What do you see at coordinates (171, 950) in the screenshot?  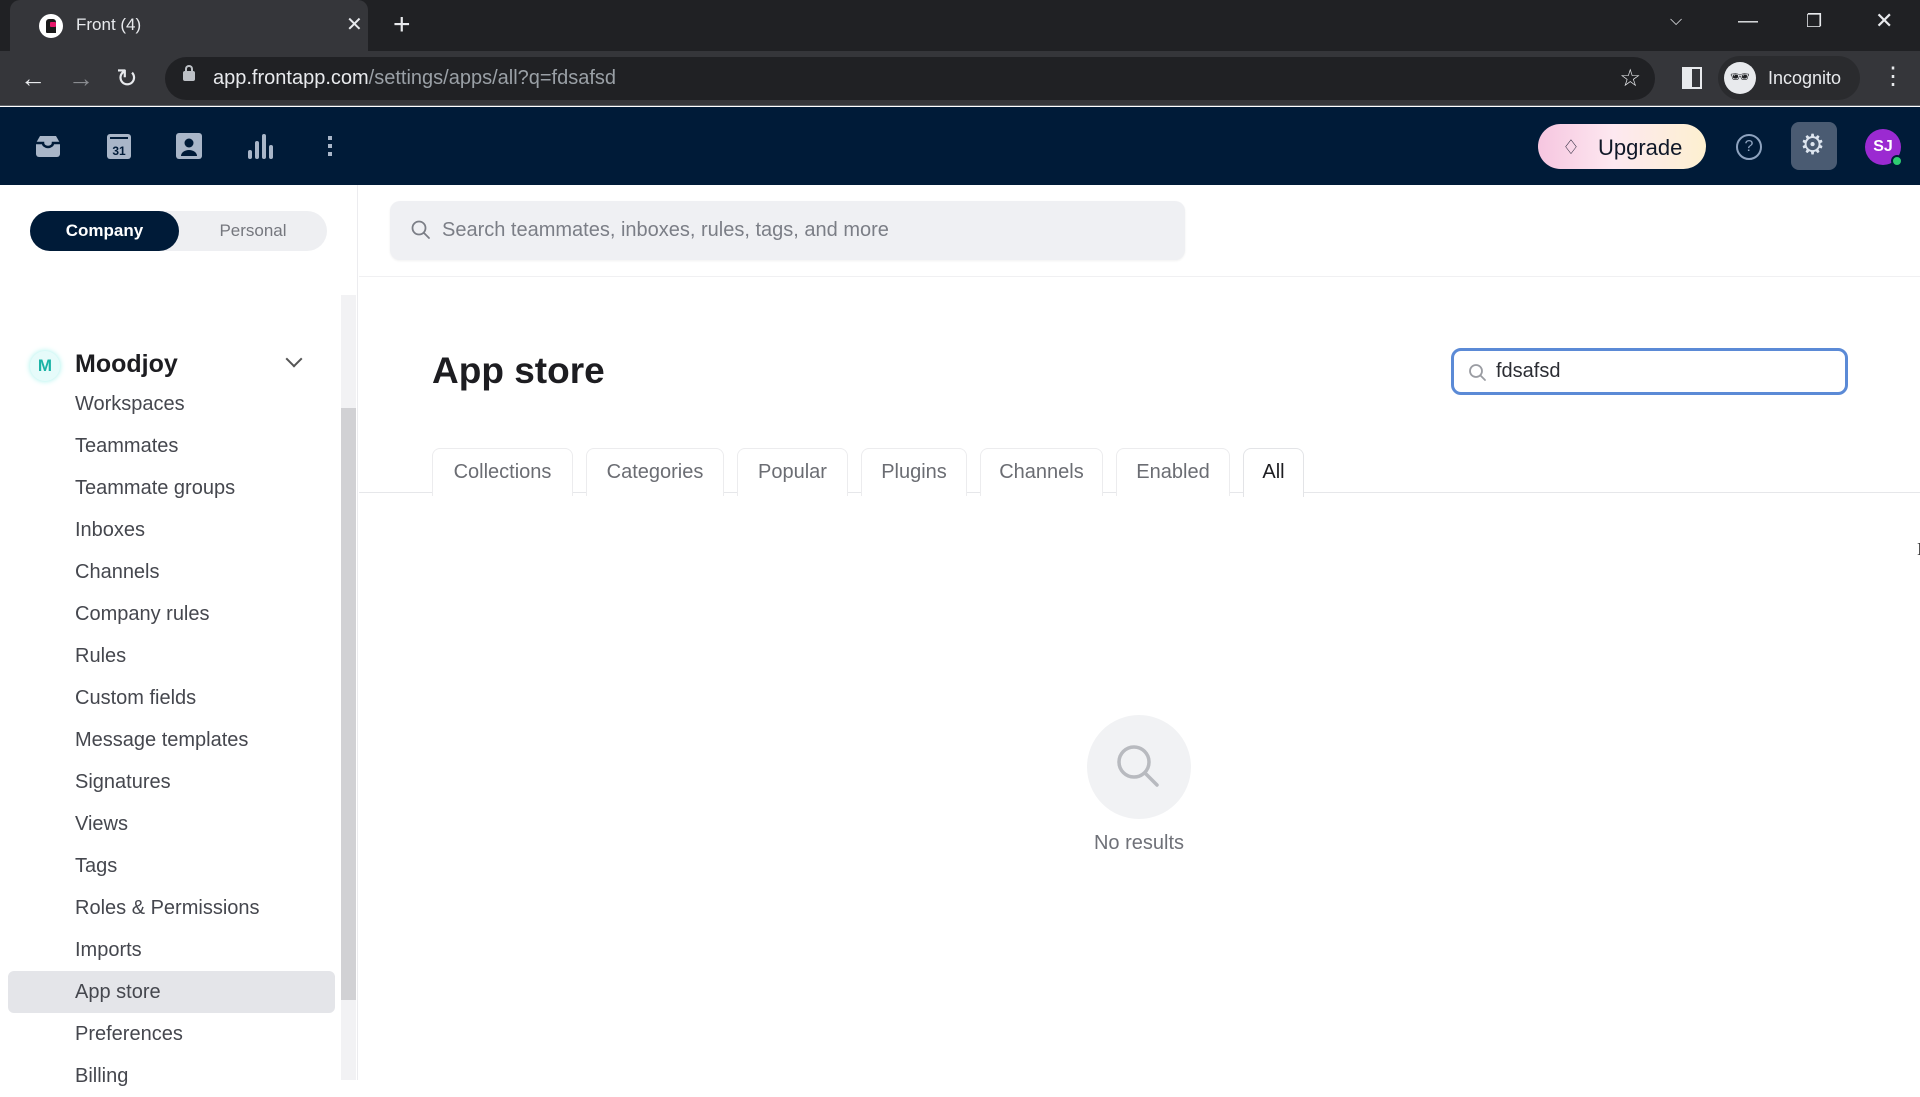 I see `sidebar-item-imports: Imports` at bounding box center [171, 950].